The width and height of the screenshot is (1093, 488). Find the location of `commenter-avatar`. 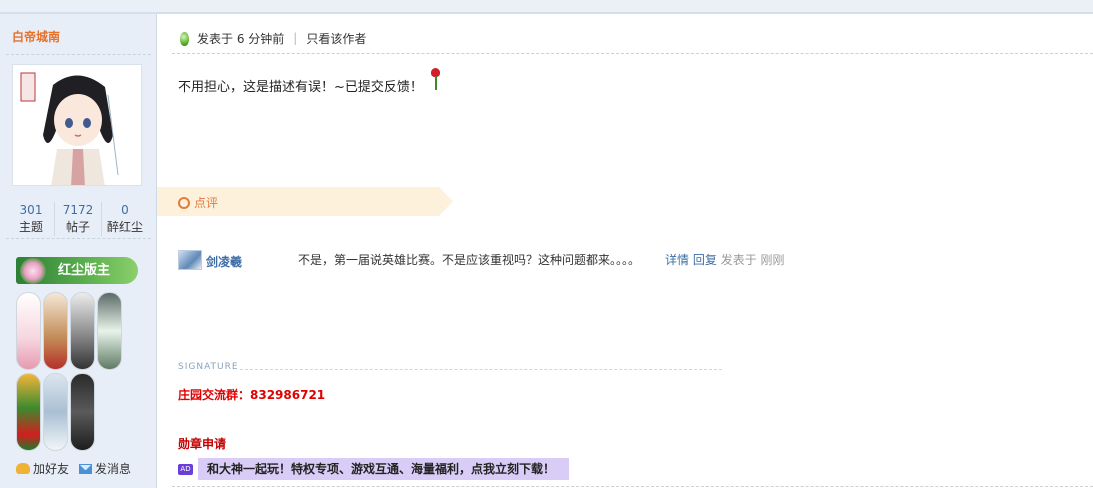

commenter-avatar is located at coordinates (190, 260).